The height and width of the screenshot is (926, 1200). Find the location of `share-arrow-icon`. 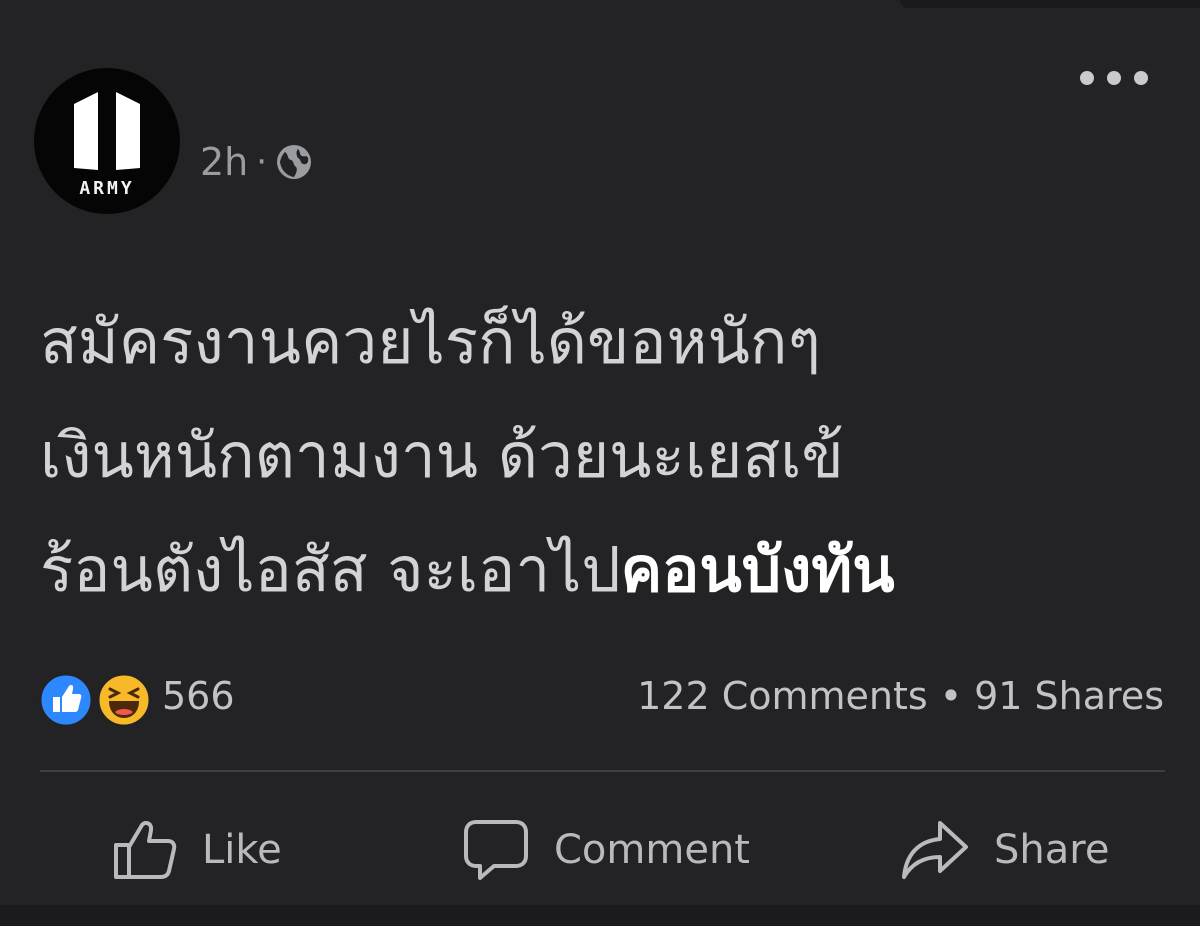

share-arrow-icon is located at coordinates (935, 850).